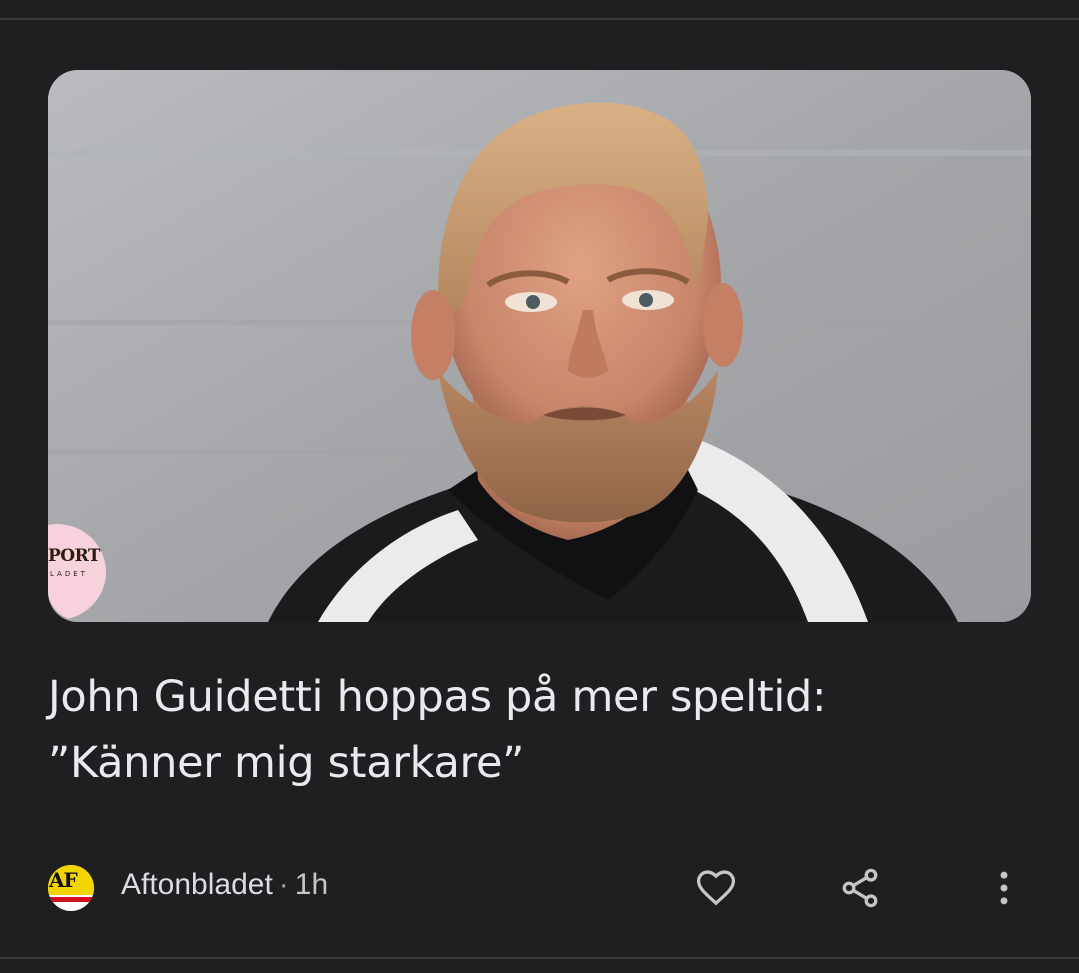 Image resolution: width=1079 pixels, height=973 pixels. What do you see at coordinates (74, 556) in the screenshot?
I see `badge-text: PORT` at bounding box center [74, 556].